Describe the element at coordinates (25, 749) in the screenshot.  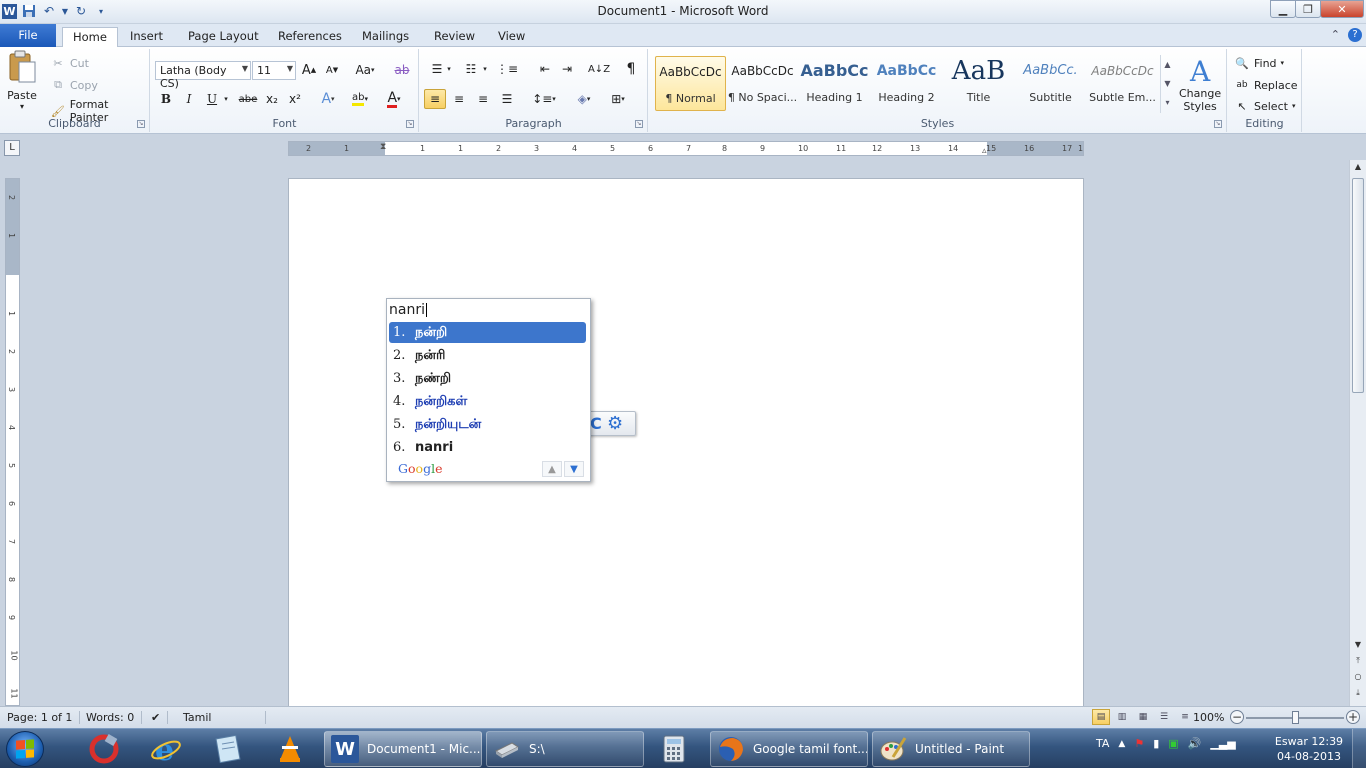
I see `start-button` at that location.